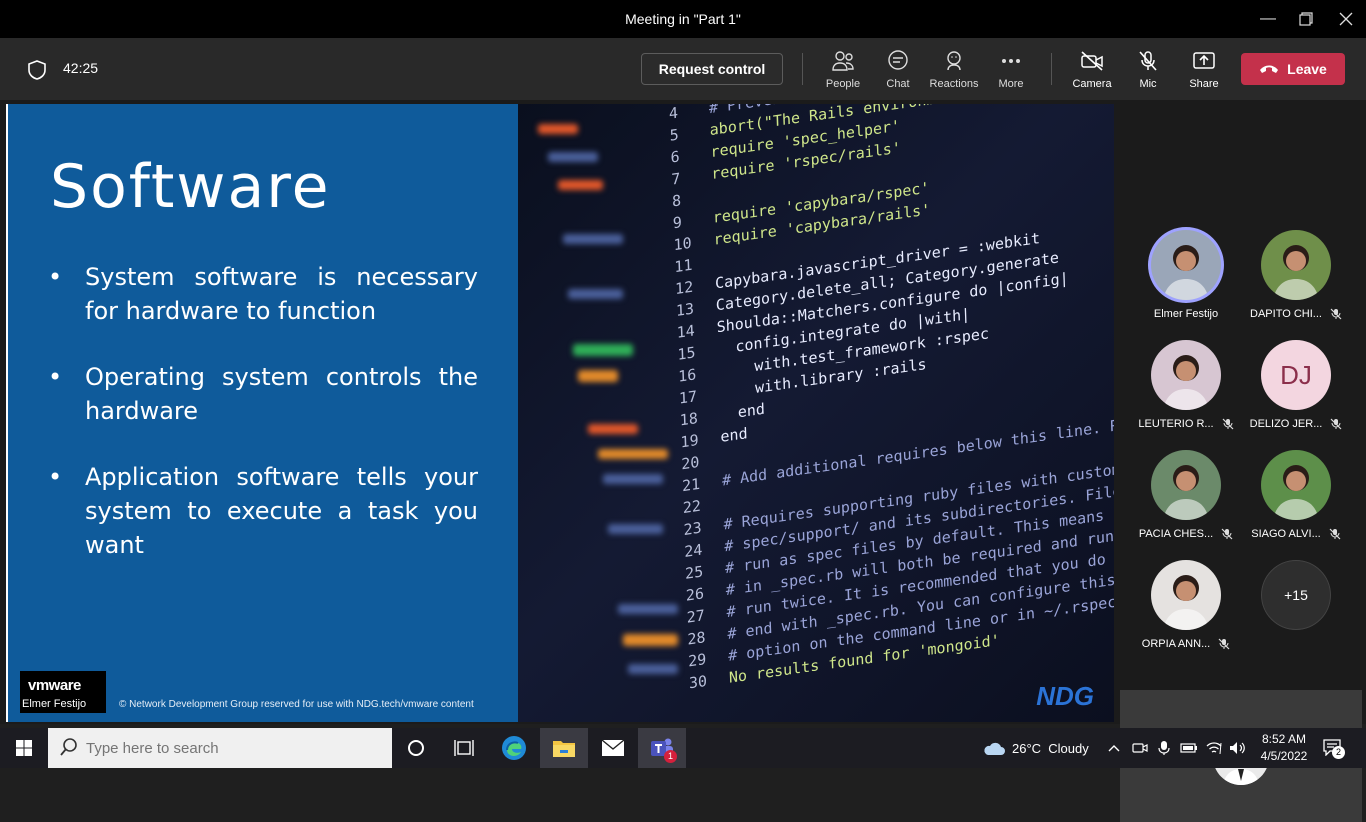 The height and width of the screenshot is (822, 1366). I want to click on participant-avatar: DJ, so click(1296, 375).